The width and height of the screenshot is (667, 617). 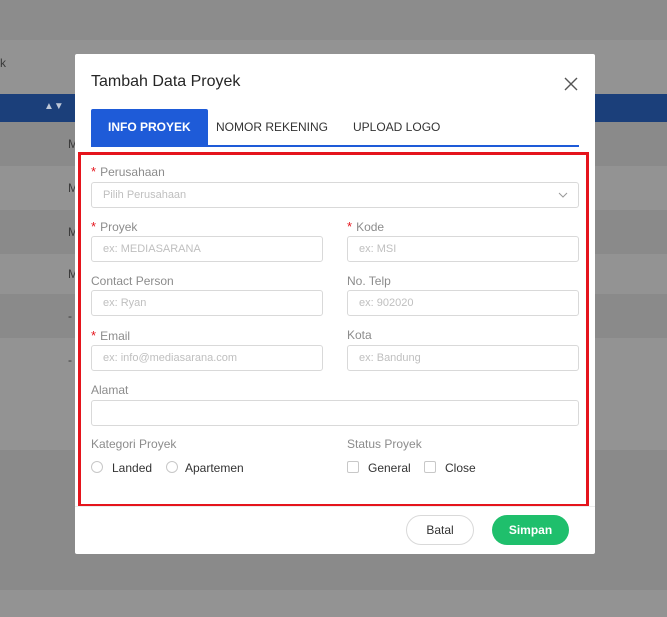 What do you see at coordinates (460, 468) in the screenshot?
I see `checkbox-close-label: Close` at bounding box center [460, 468].